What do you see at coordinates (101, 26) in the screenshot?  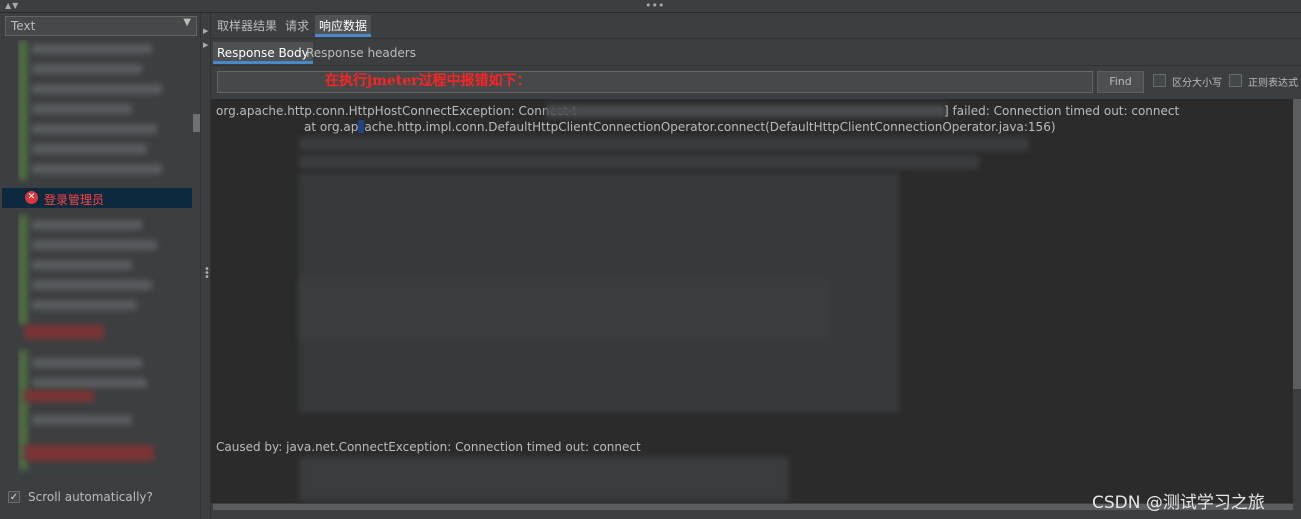 I see `renderer-select: Text ▼` at bounding box center [101, 26].